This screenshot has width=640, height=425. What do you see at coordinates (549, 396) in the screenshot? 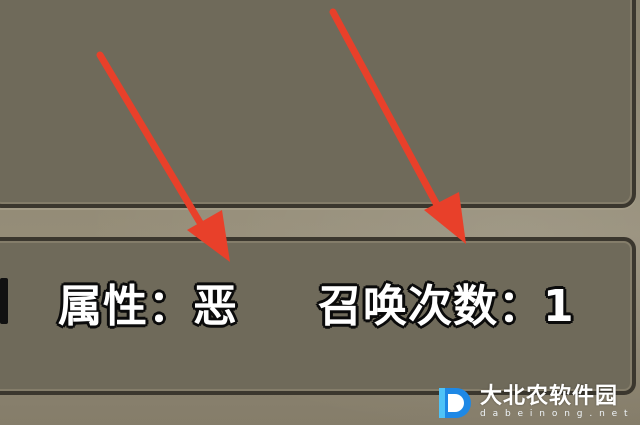
I see `watermark-name: 大北农软件园` at bounding box center [549, 396].